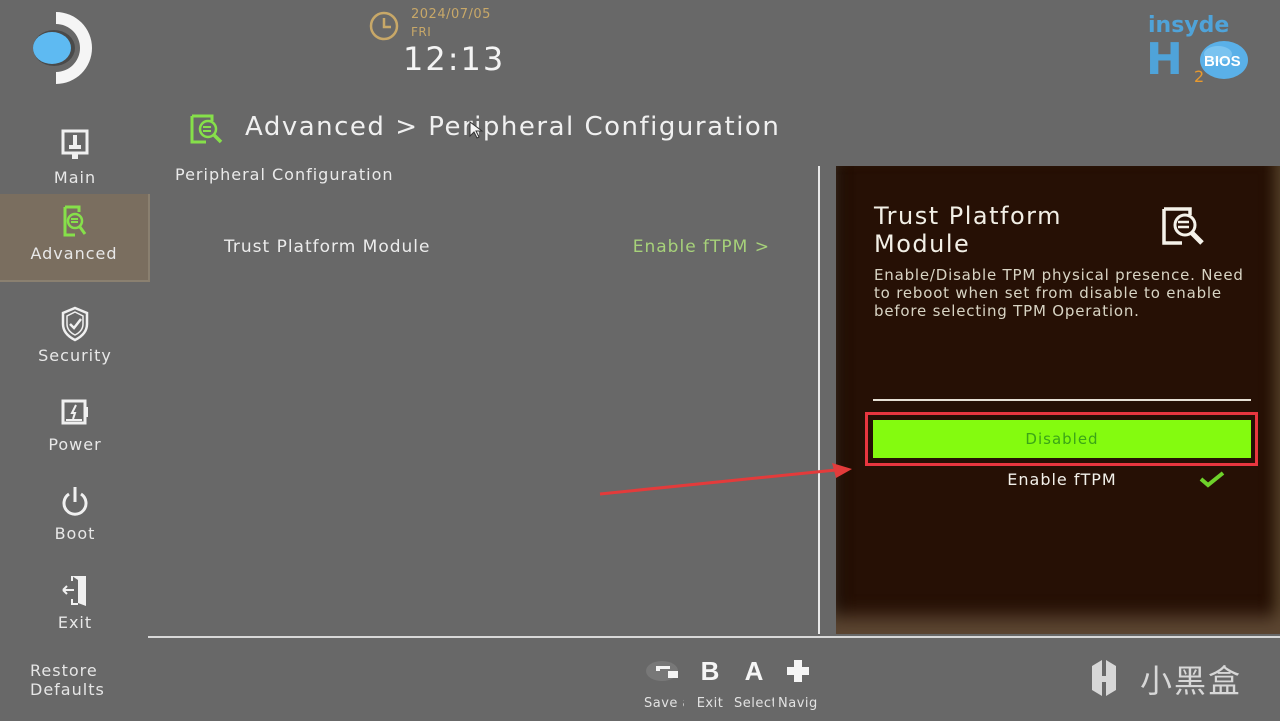  What do you see at coordinates (662, 671) in the screenshot?
I see `toggle-icon` at bounding box center [662, 671].